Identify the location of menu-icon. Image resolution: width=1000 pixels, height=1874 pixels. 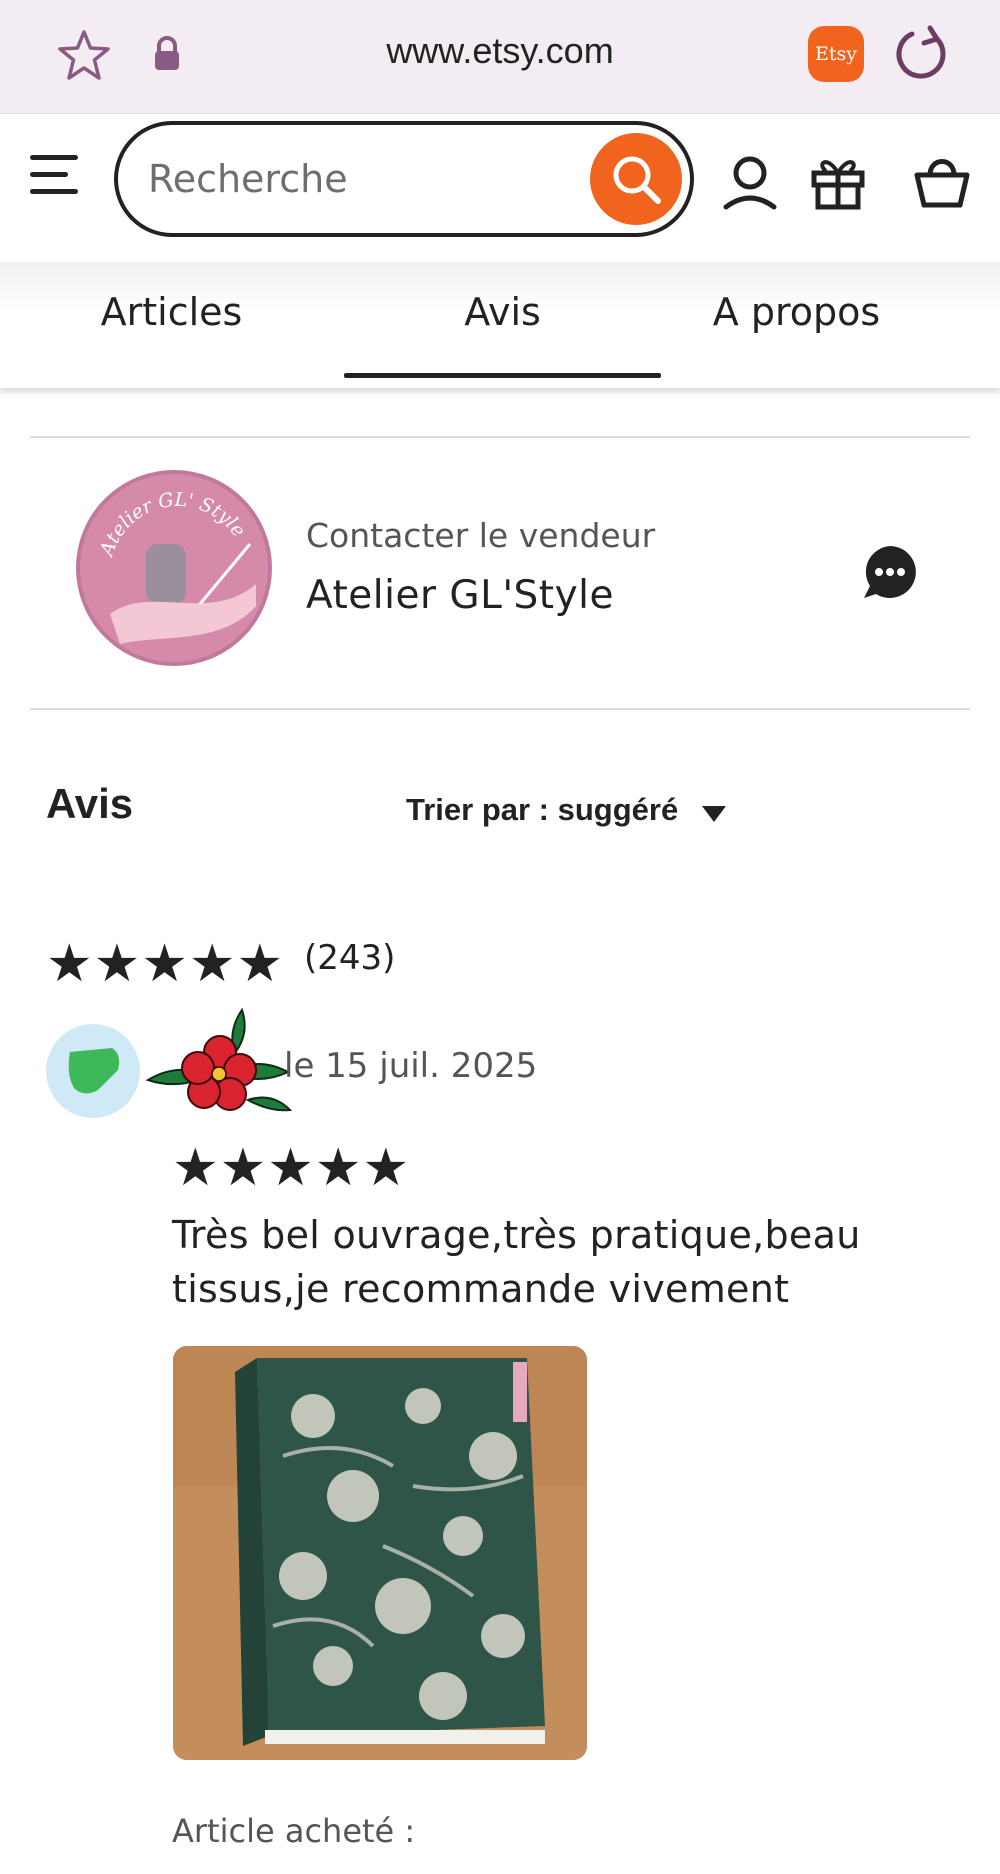
(56, 177).